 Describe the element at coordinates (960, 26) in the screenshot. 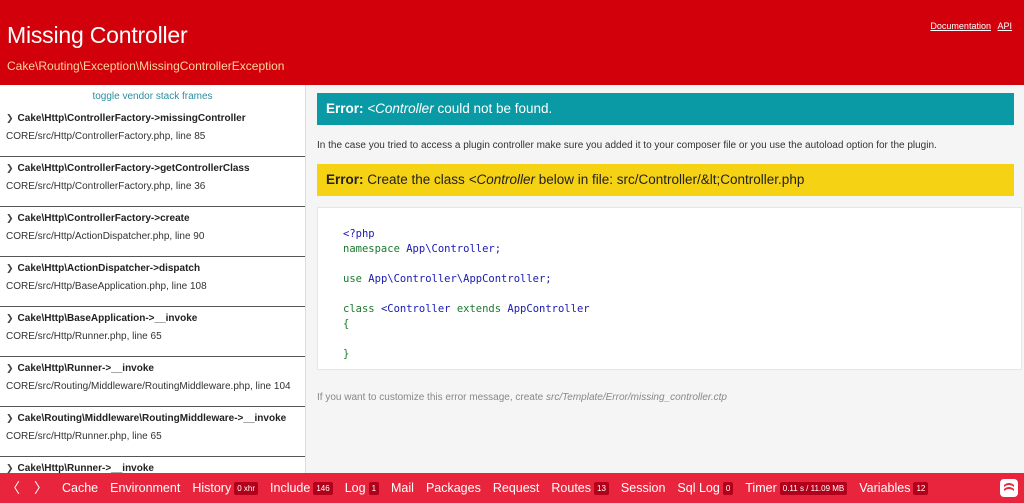

I see `documentation-link: Documentation` at that location.